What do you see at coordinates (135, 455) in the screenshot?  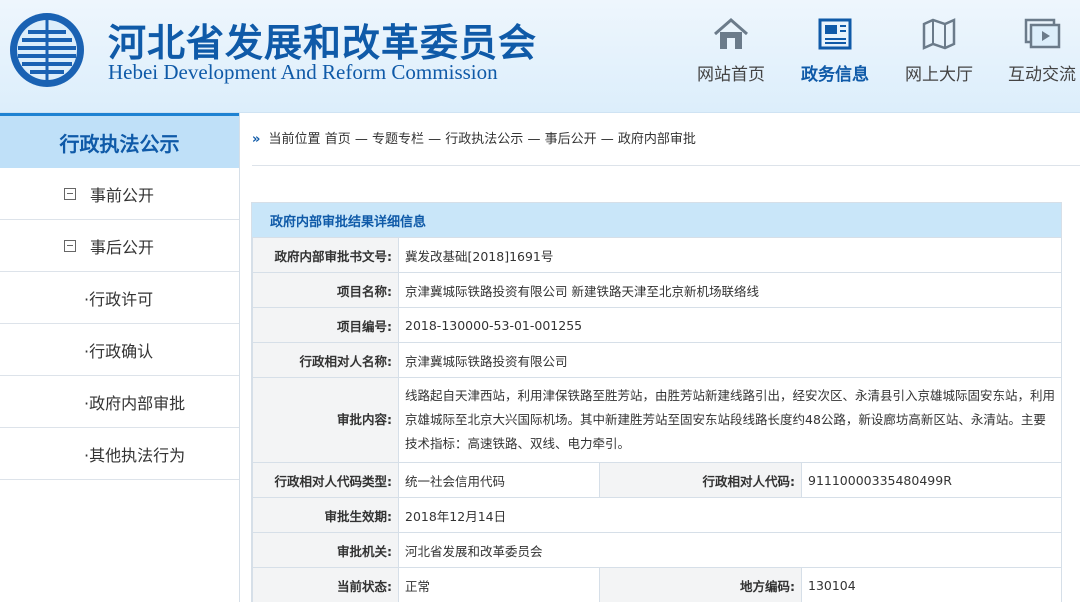 I see `sidebar-item-label: ·其他执法行为` at bounding box center [135, 455].